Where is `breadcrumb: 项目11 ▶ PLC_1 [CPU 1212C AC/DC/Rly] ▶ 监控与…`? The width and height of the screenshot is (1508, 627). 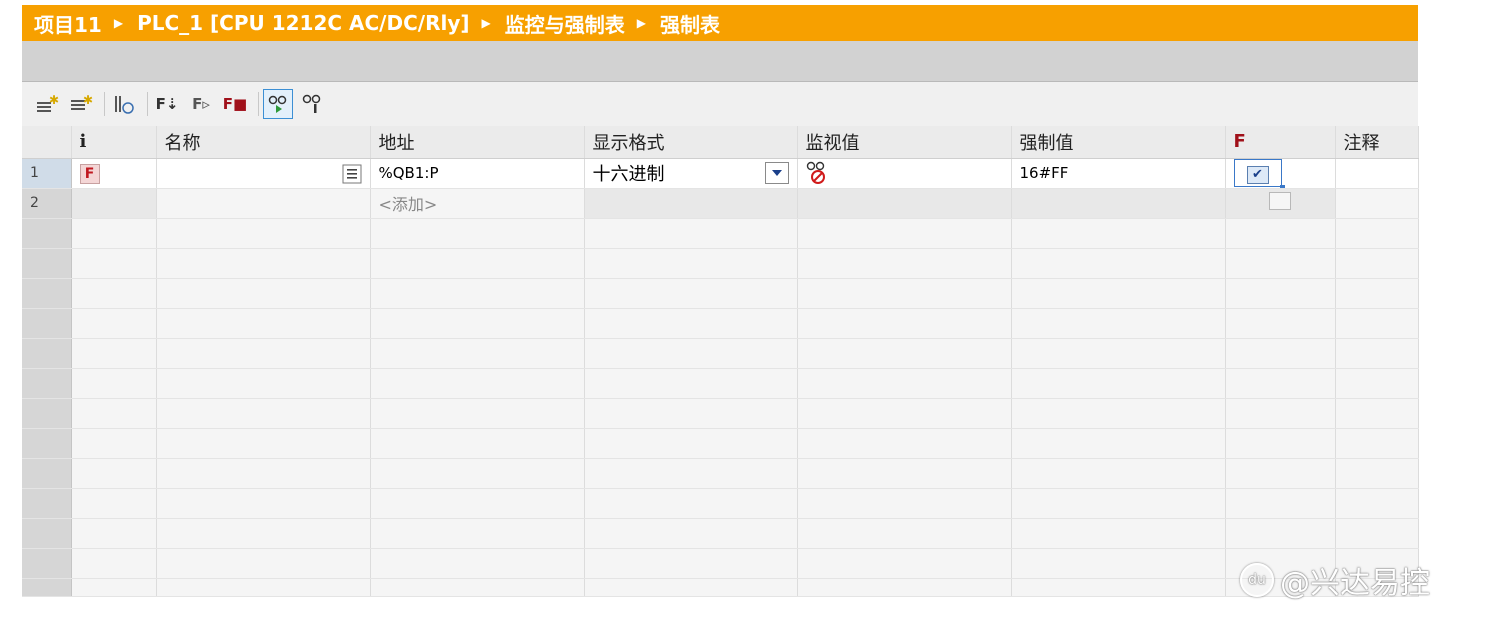
breadcrumb: 项目11 ▶ PLC_1 [CPU 1212C AC/DC/Rly] ▶ 监控与… is located at coordinates (720, 23).